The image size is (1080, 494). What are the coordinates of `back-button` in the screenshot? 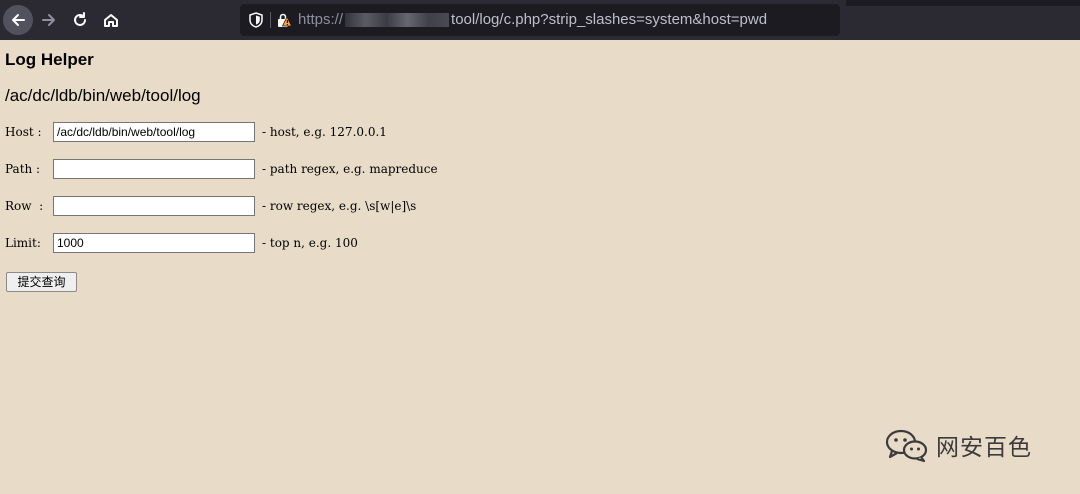 It's located at (18, 20).